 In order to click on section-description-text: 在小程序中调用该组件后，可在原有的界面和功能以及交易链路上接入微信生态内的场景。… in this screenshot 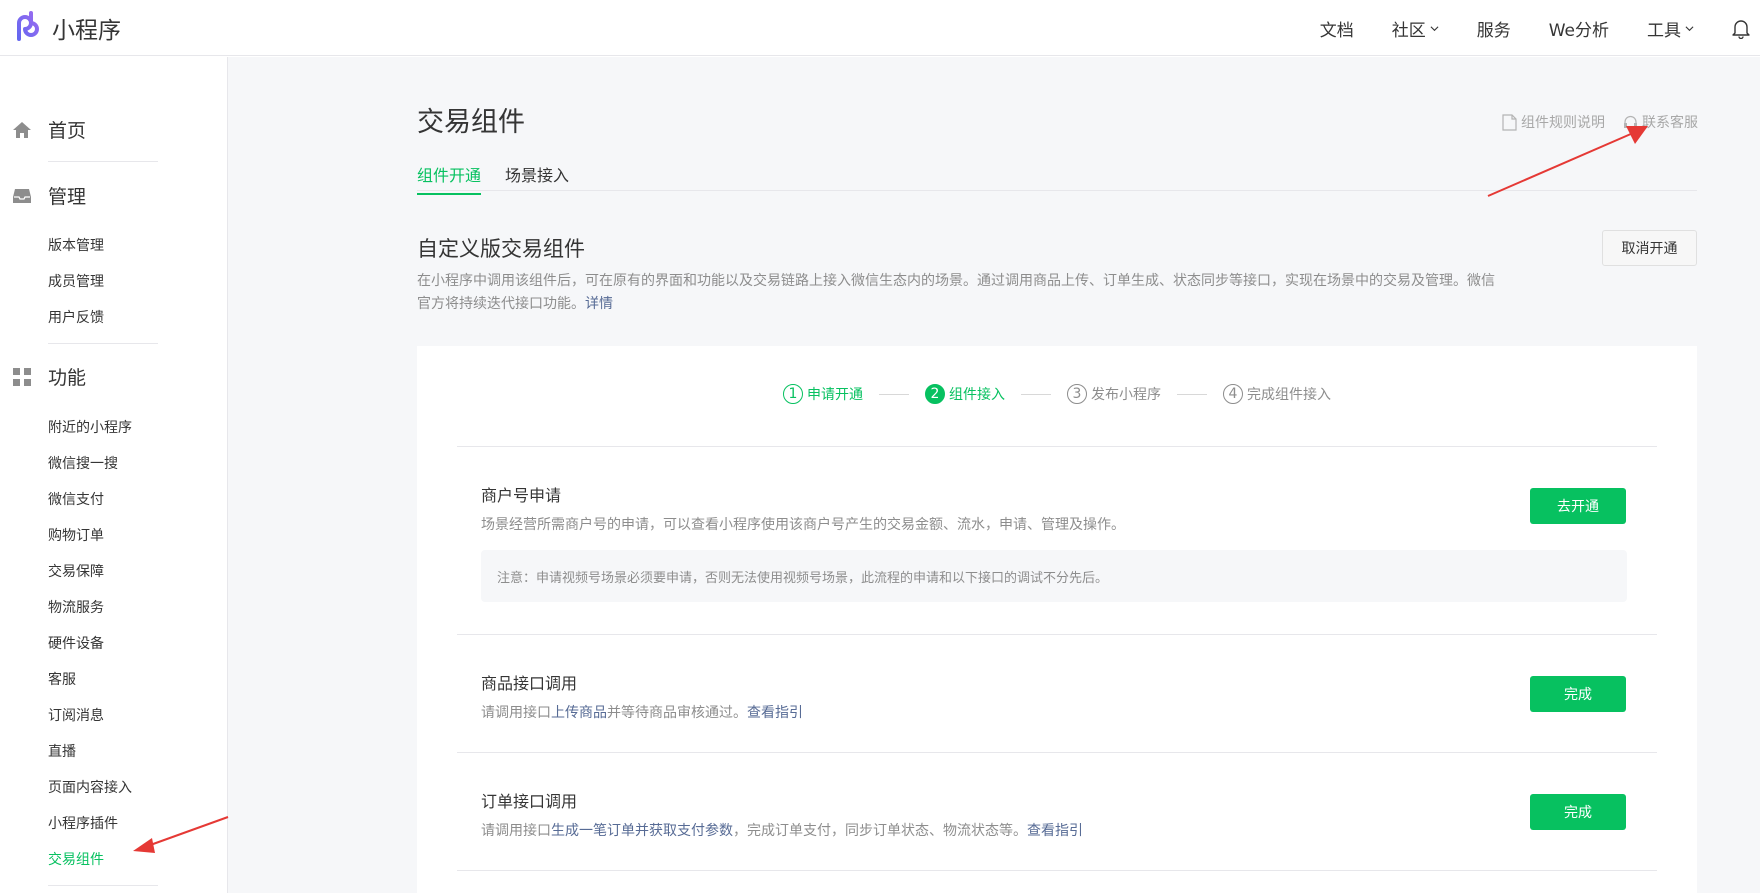, I will do `click(956, 292)`.